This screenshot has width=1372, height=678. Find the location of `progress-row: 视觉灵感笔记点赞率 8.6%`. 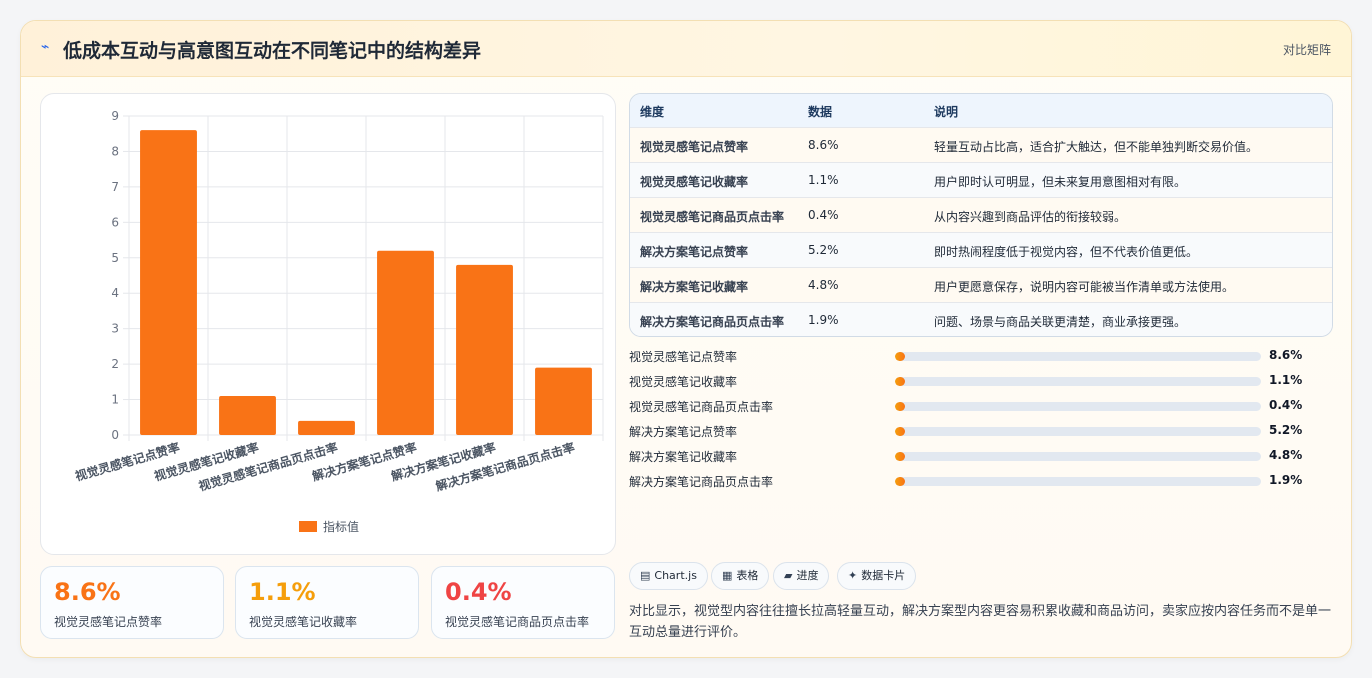

progress-row: 视觉灵感笔记点赞率 8.6% is located at coordinates (981, 356).